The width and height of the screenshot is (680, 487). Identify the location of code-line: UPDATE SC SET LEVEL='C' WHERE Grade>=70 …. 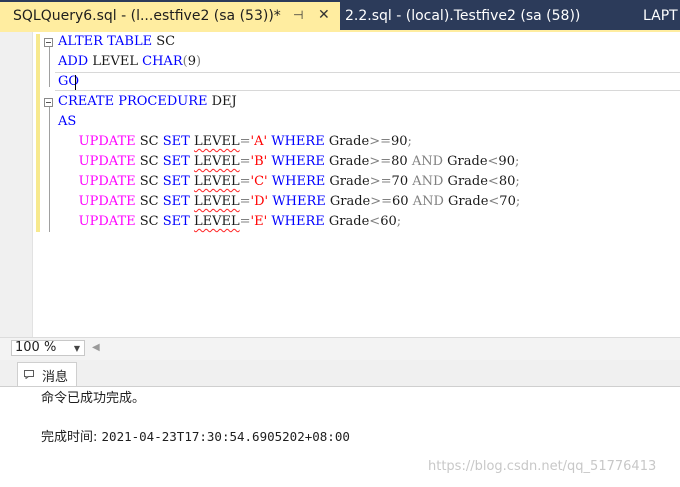
(289, 182).